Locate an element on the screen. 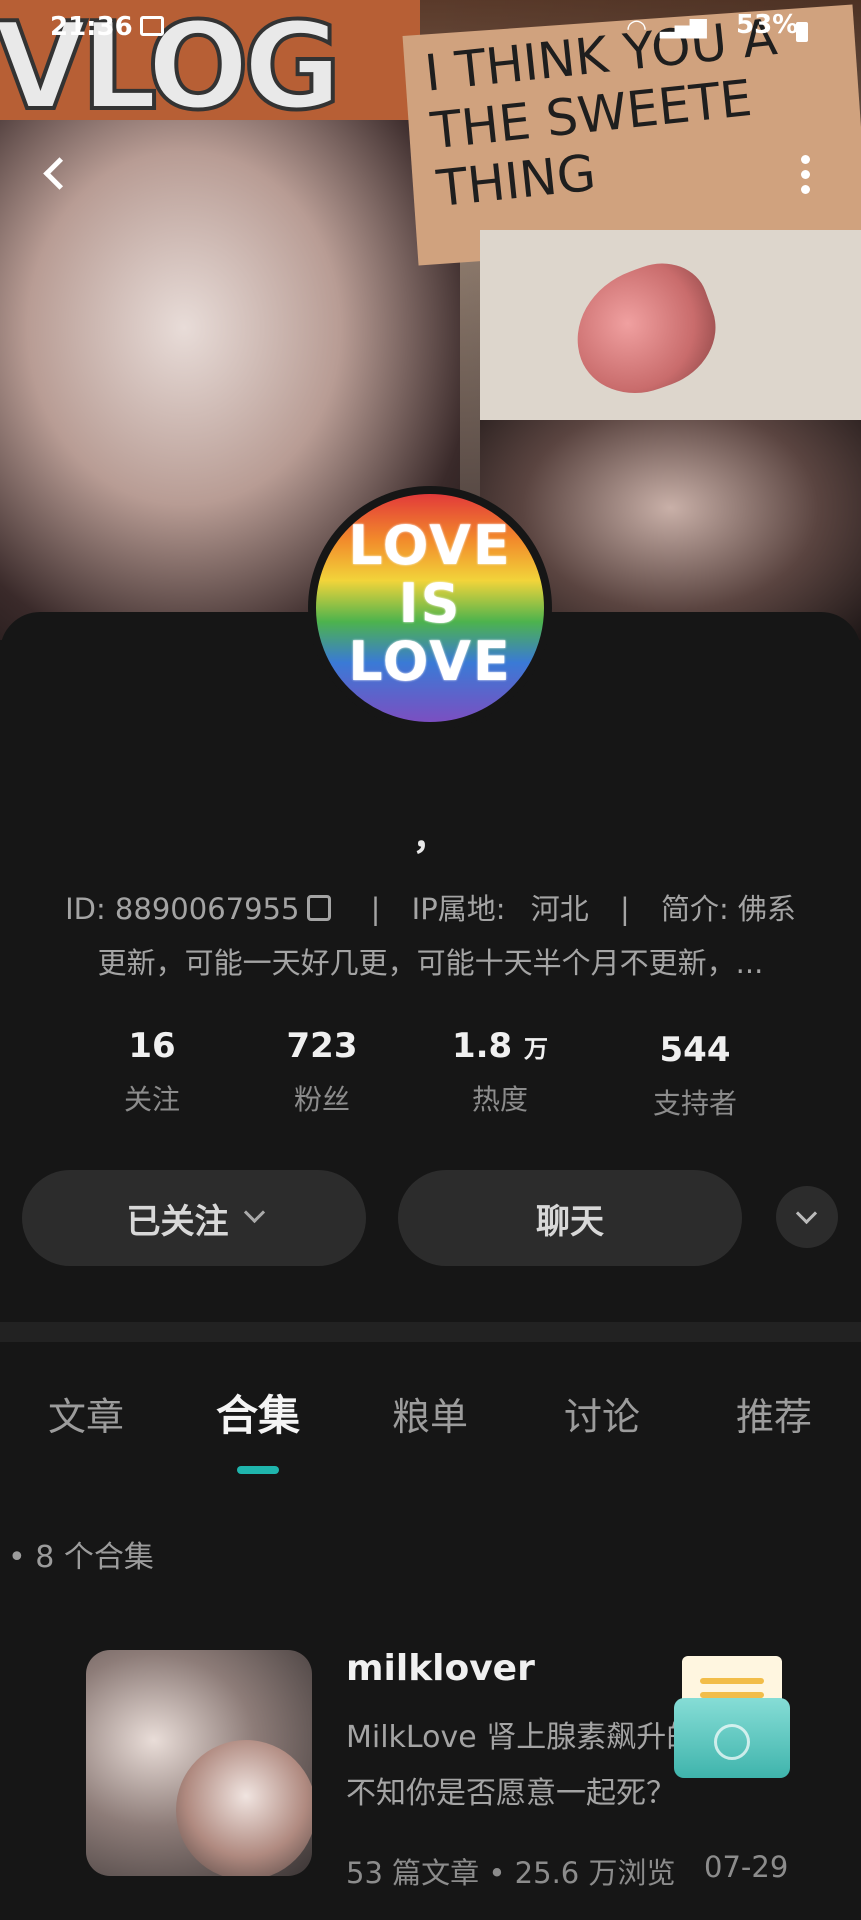 This screenshot has height=1920, width=861. tab-articles: 文章 is located at coordinates (86, 1413).